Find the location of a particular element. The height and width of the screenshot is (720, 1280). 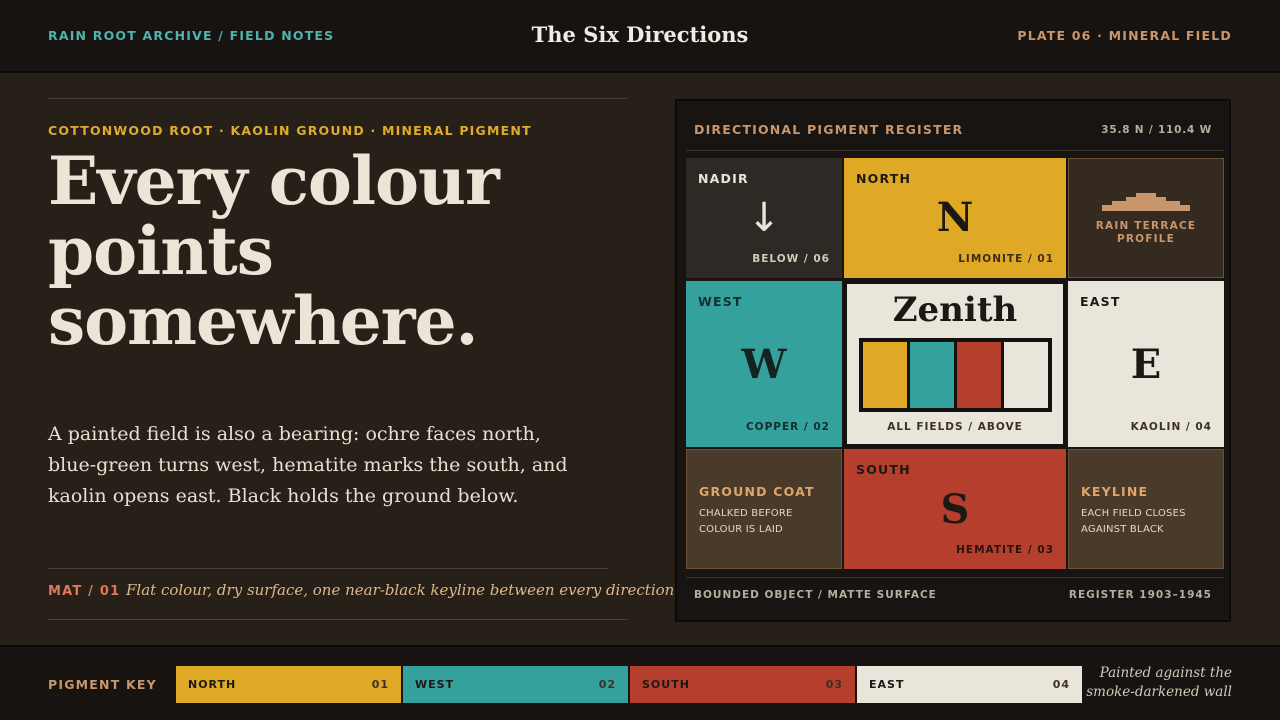

swatch-name: SOUTH is located at coordinates (666, 684).